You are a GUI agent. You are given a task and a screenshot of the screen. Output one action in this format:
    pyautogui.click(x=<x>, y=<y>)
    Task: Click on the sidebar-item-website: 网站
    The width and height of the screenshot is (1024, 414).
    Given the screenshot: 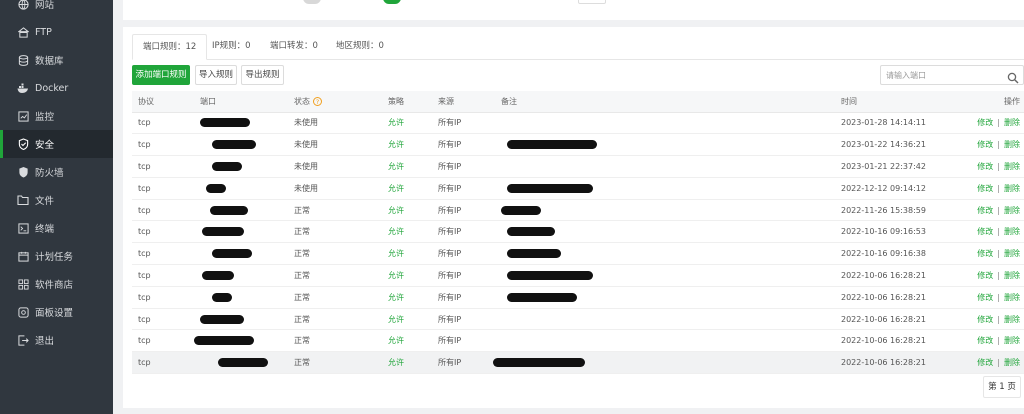 What is the action you would take?
    pyautogui.click(x=56, y=9)
    